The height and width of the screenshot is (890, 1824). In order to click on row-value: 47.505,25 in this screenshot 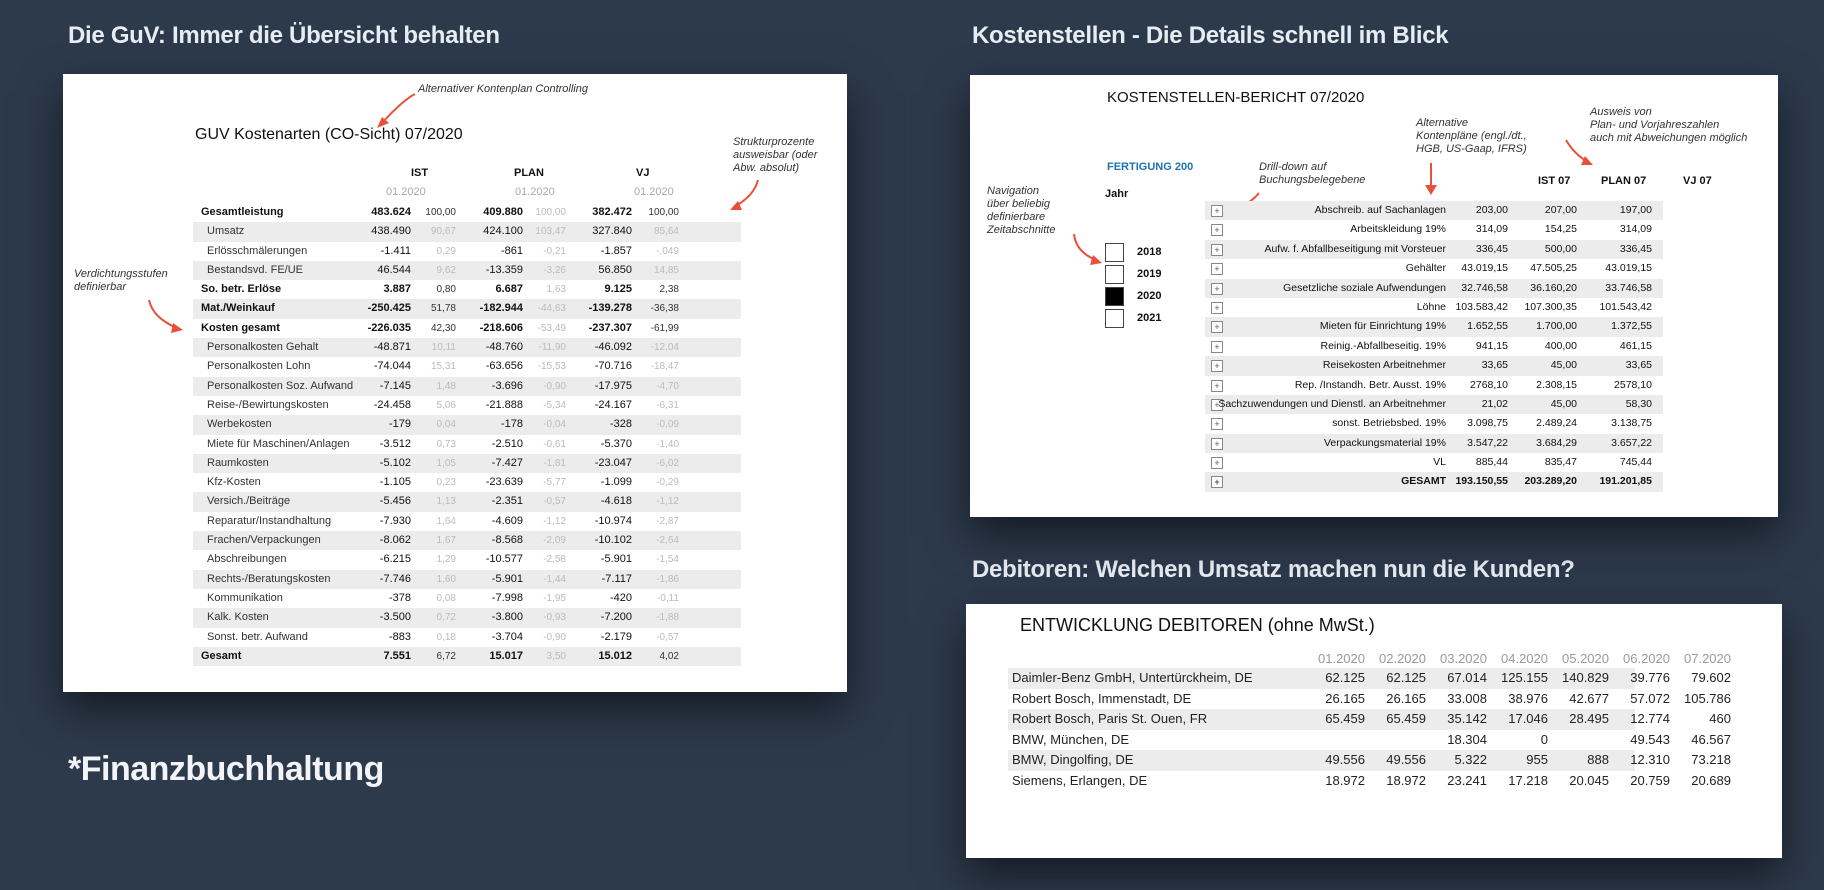, I will do `click(1553, 268)`.